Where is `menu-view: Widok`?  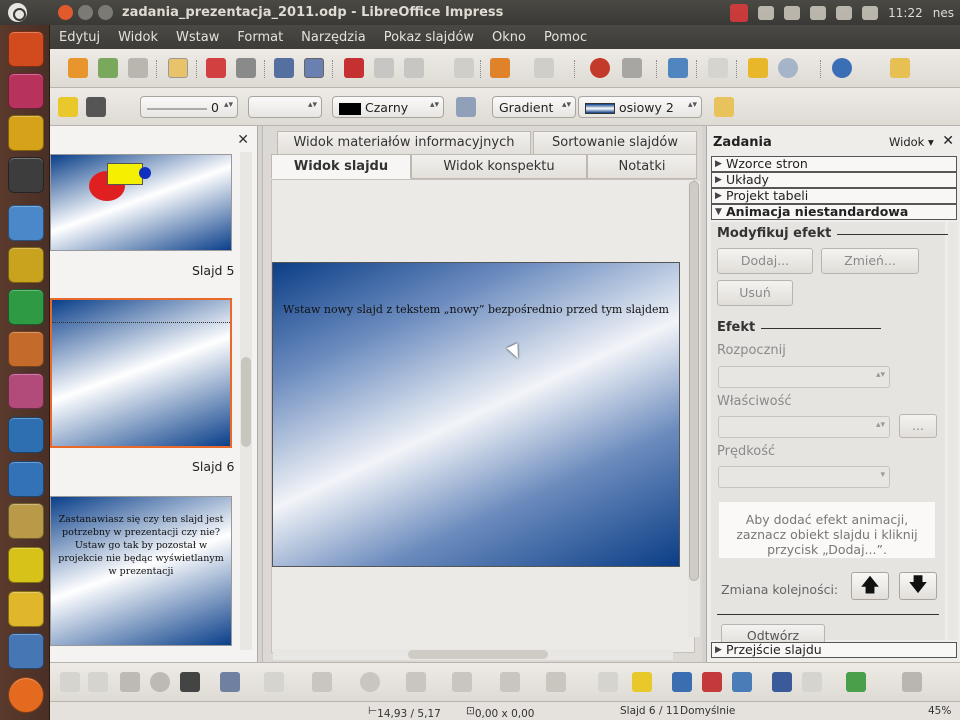
menu-view: Widok is located at coordinates (138, 37).